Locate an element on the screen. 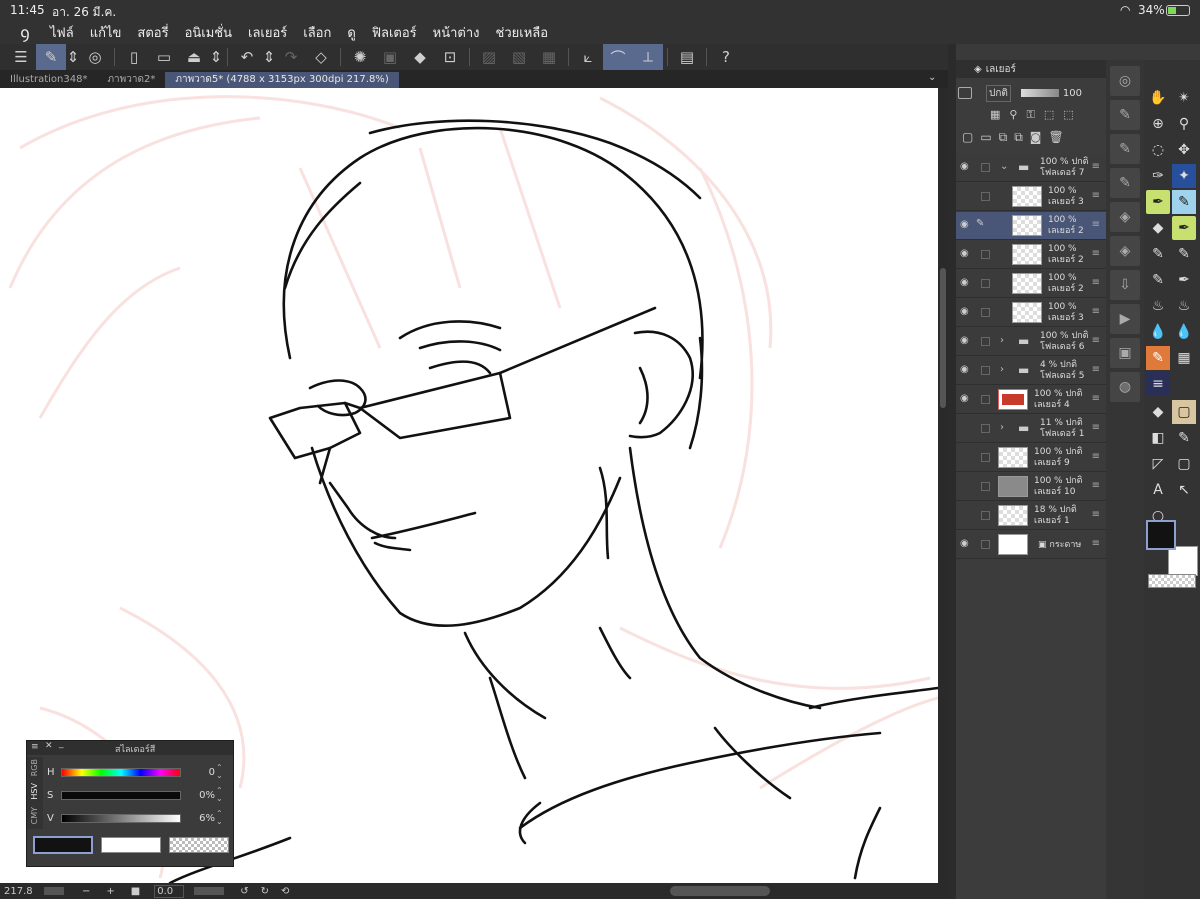  timeline-icon: ▶ is located at coordinates (1125, 319).